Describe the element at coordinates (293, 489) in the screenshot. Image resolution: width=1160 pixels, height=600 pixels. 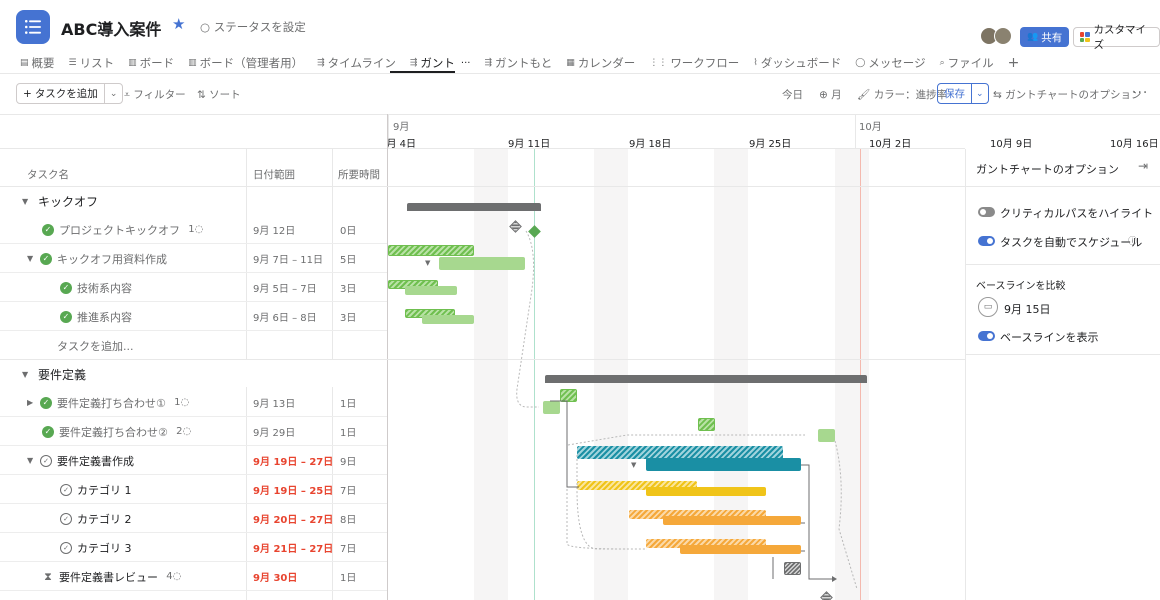
I see `task-date: 9月 19日 – 25日` at that location.